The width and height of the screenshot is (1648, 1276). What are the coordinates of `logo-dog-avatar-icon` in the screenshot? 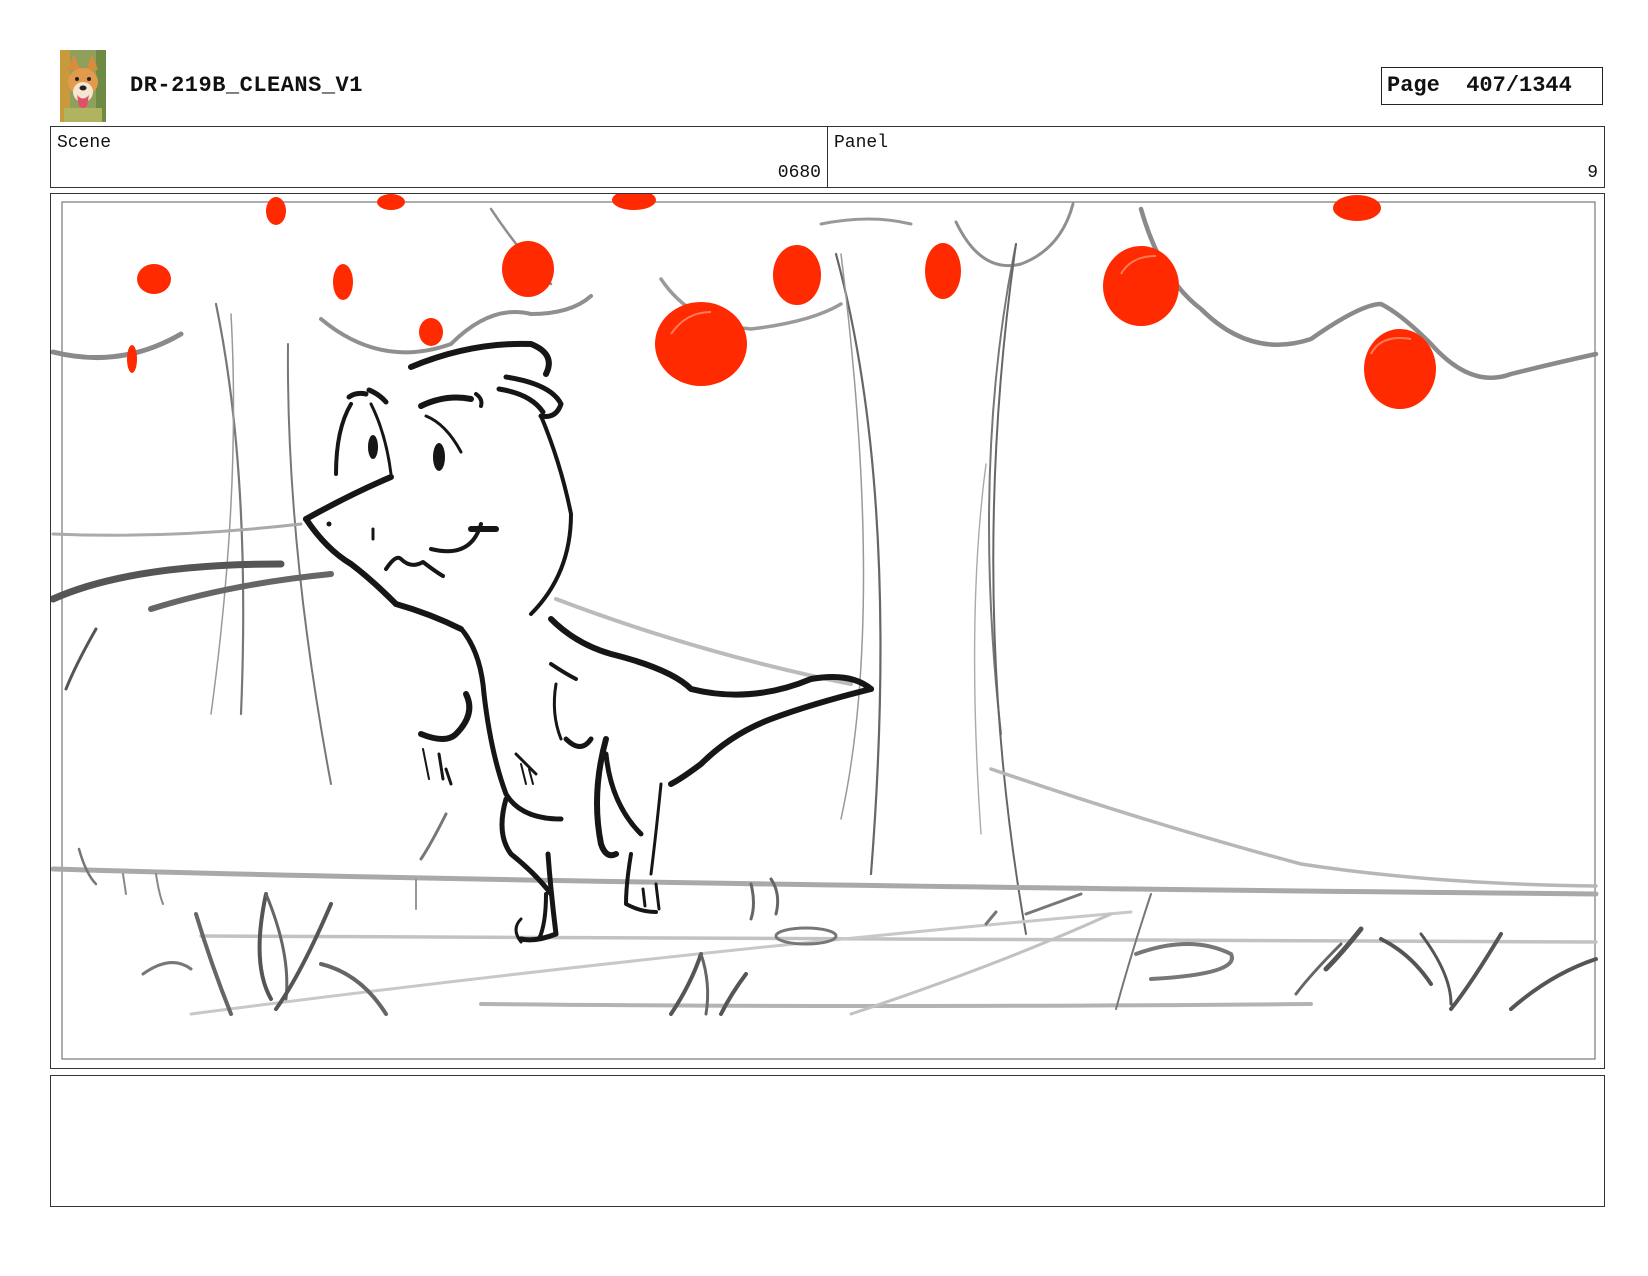 It's located at (83, 86).